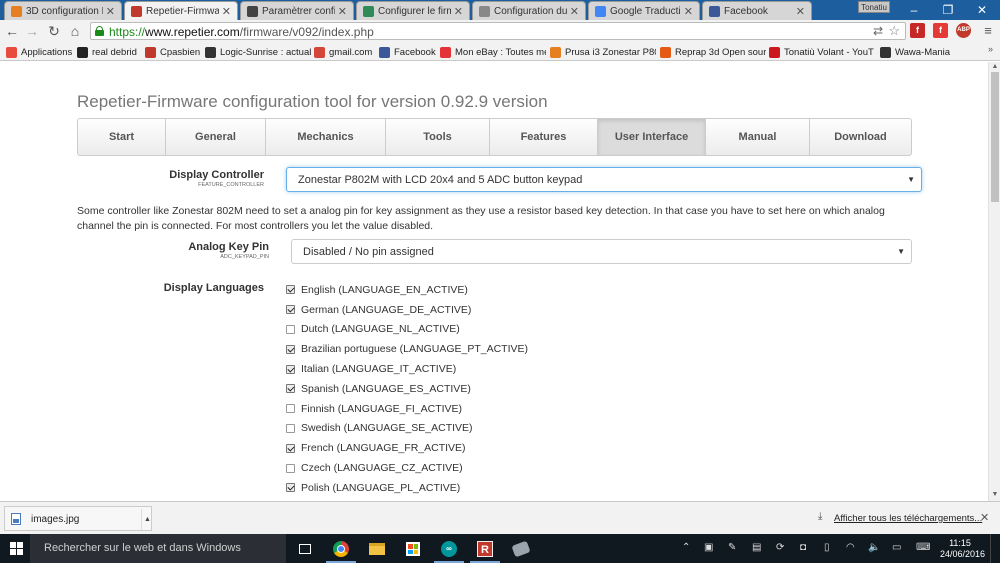 Image resolution: width=1000 pixels, height=563 pixels. I want to click on download-options-caret-icon: ▲, so click(147, 519).